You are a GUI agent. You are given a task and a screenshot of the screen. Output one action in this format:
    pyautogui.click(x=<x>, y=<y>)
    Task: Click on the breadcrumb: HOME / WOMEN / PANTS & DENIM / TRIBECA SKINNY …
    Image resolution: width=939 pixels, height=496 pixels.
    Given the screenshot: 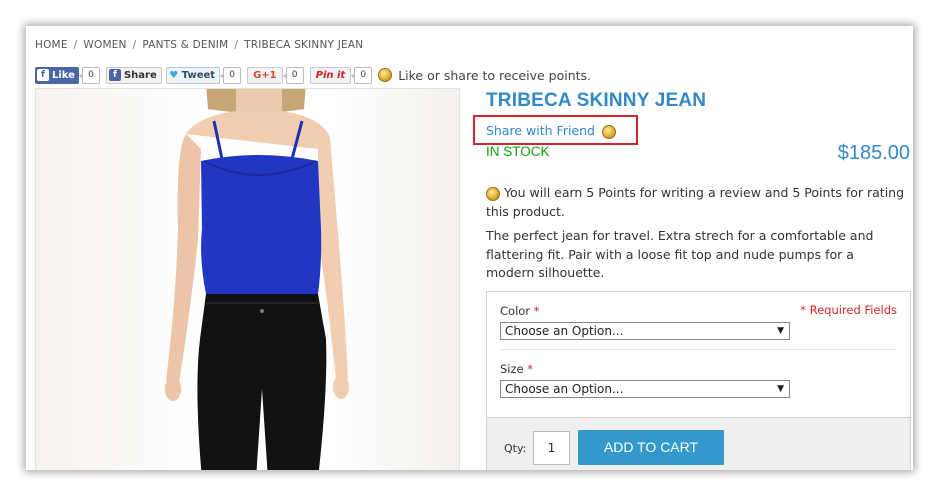 What is the action you would take?
    pyautogui.click(x=199, y=45)
    